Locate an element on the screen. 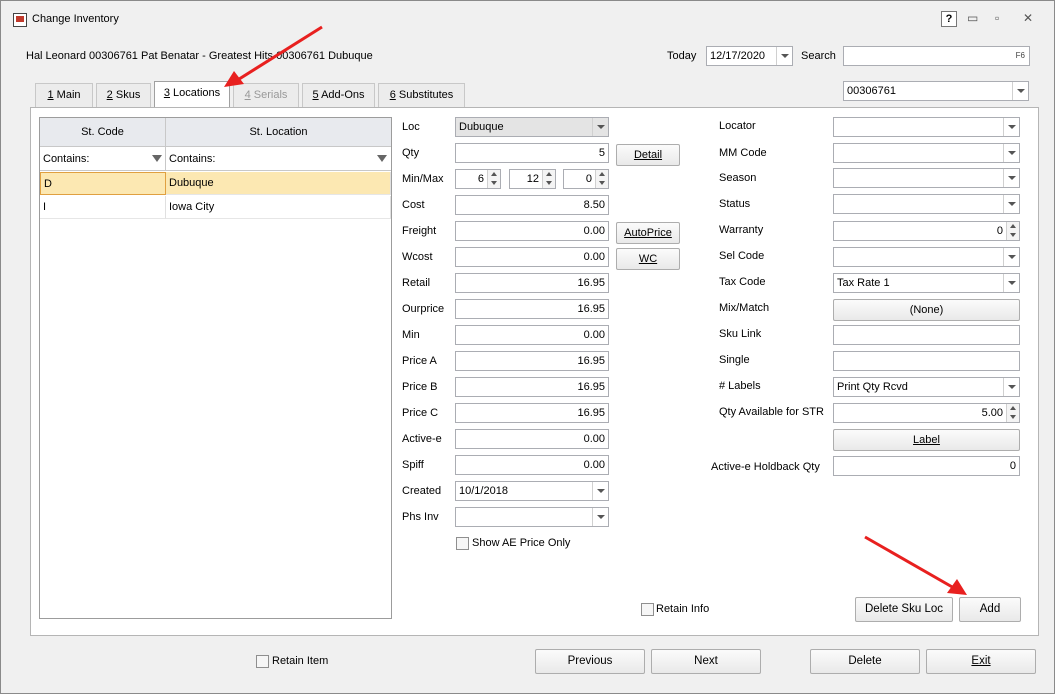 The width and height of the screenshot is (1055, 694). active-e-label: Active-e is located at coordinates (422, 439).